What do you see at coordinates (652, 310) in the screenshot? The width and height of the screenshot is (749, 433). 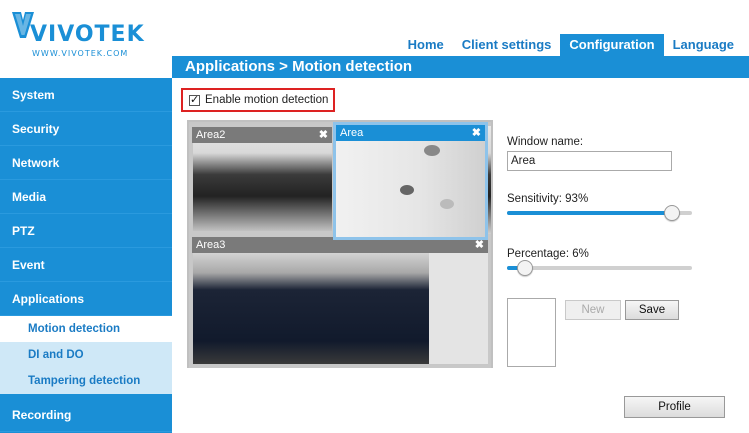 I see `save-button: Save` at bounding box center [652, 310].